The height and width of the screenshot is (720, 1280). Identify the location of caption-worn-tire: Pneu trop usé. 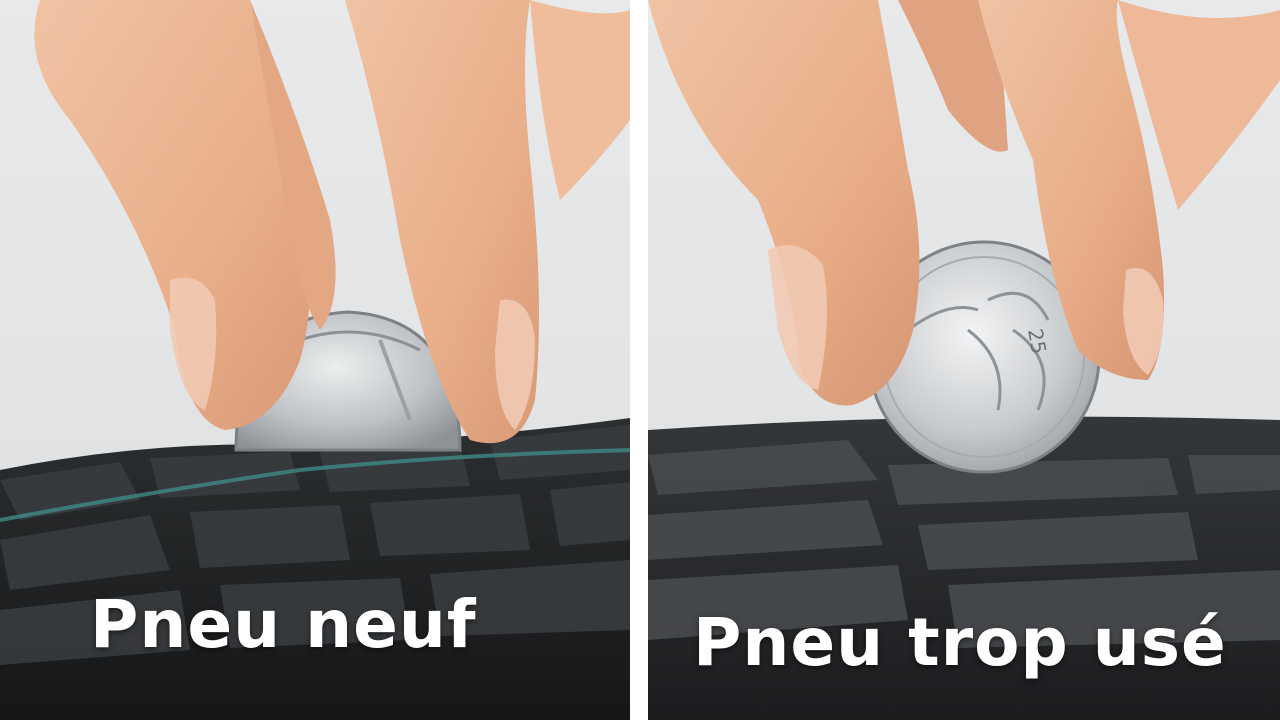
(960, 642).